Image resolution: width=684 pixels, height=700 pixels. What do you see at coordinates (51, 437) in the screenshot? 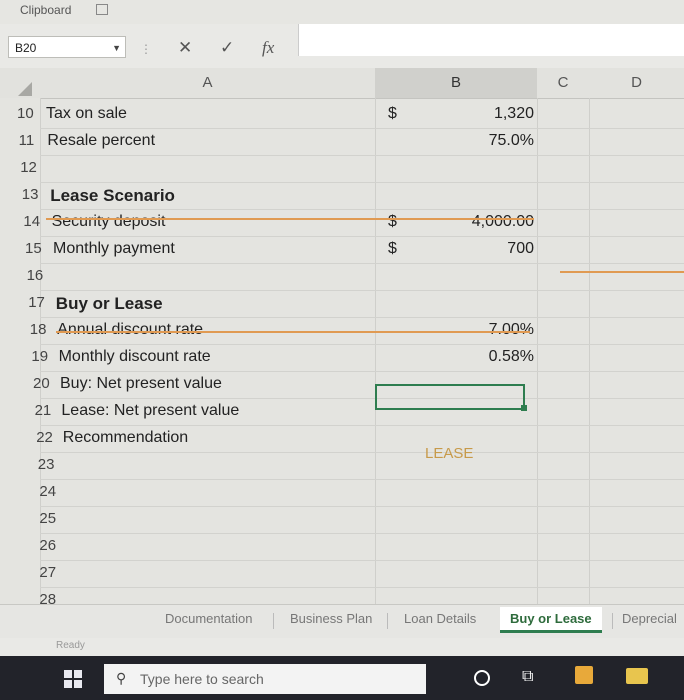
I see `row-number: 22` at bounding box center [51, 437].